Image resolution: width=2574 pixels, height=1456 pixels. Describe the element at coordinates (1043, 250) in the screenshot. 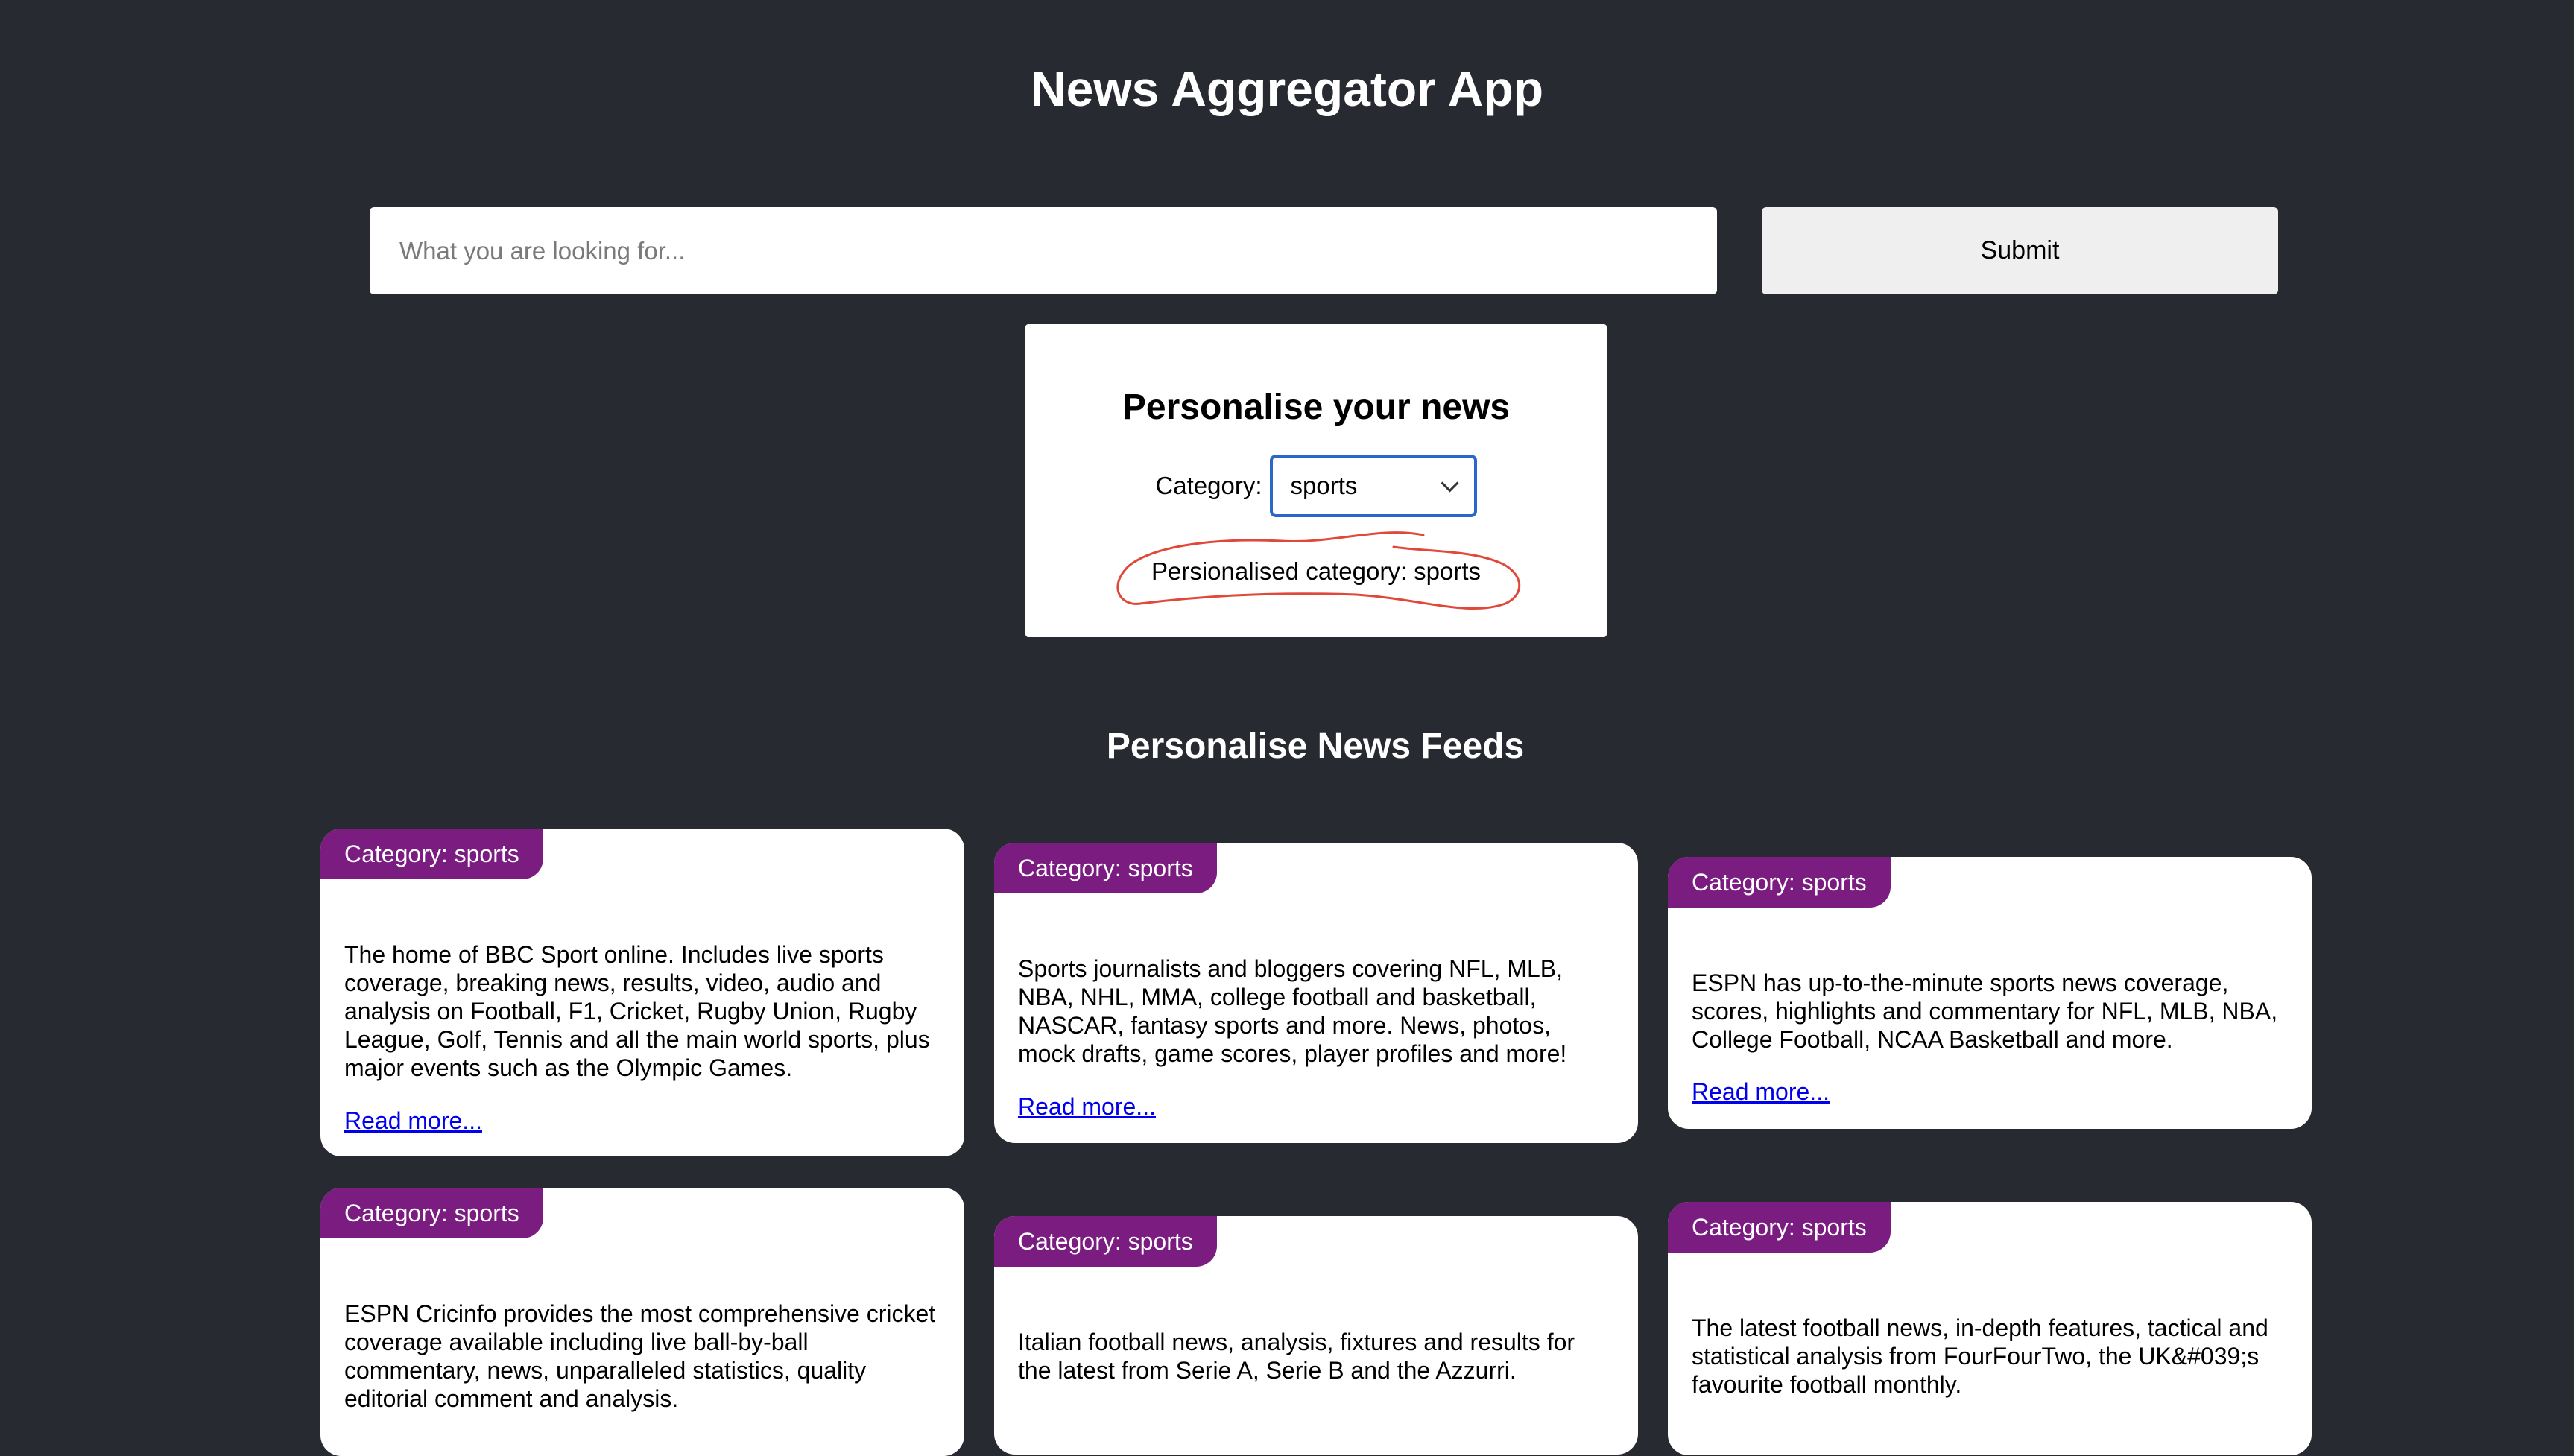

I see `search-input` at that location.